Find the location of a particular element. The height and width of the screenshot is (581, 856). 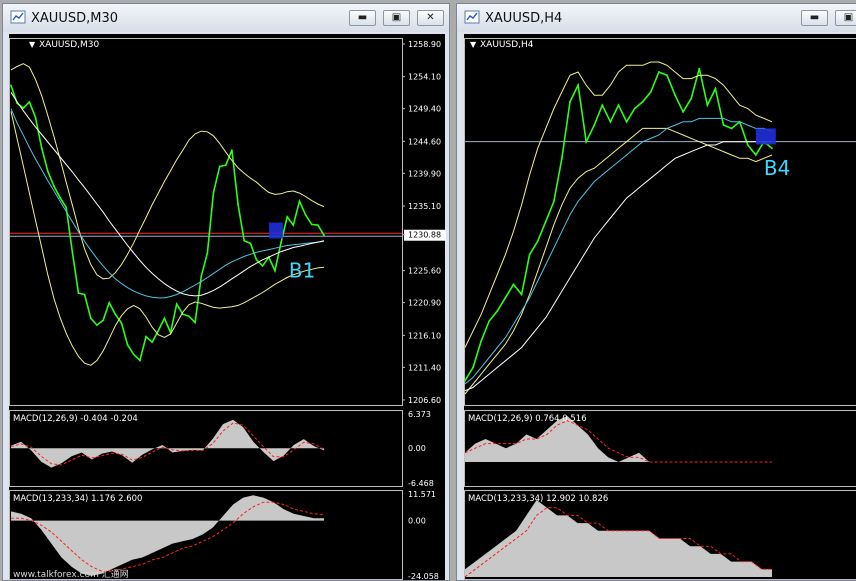

window-titlebar: XAUUSD,H4 ▬ ▣ is located at coordinates (656, 18).